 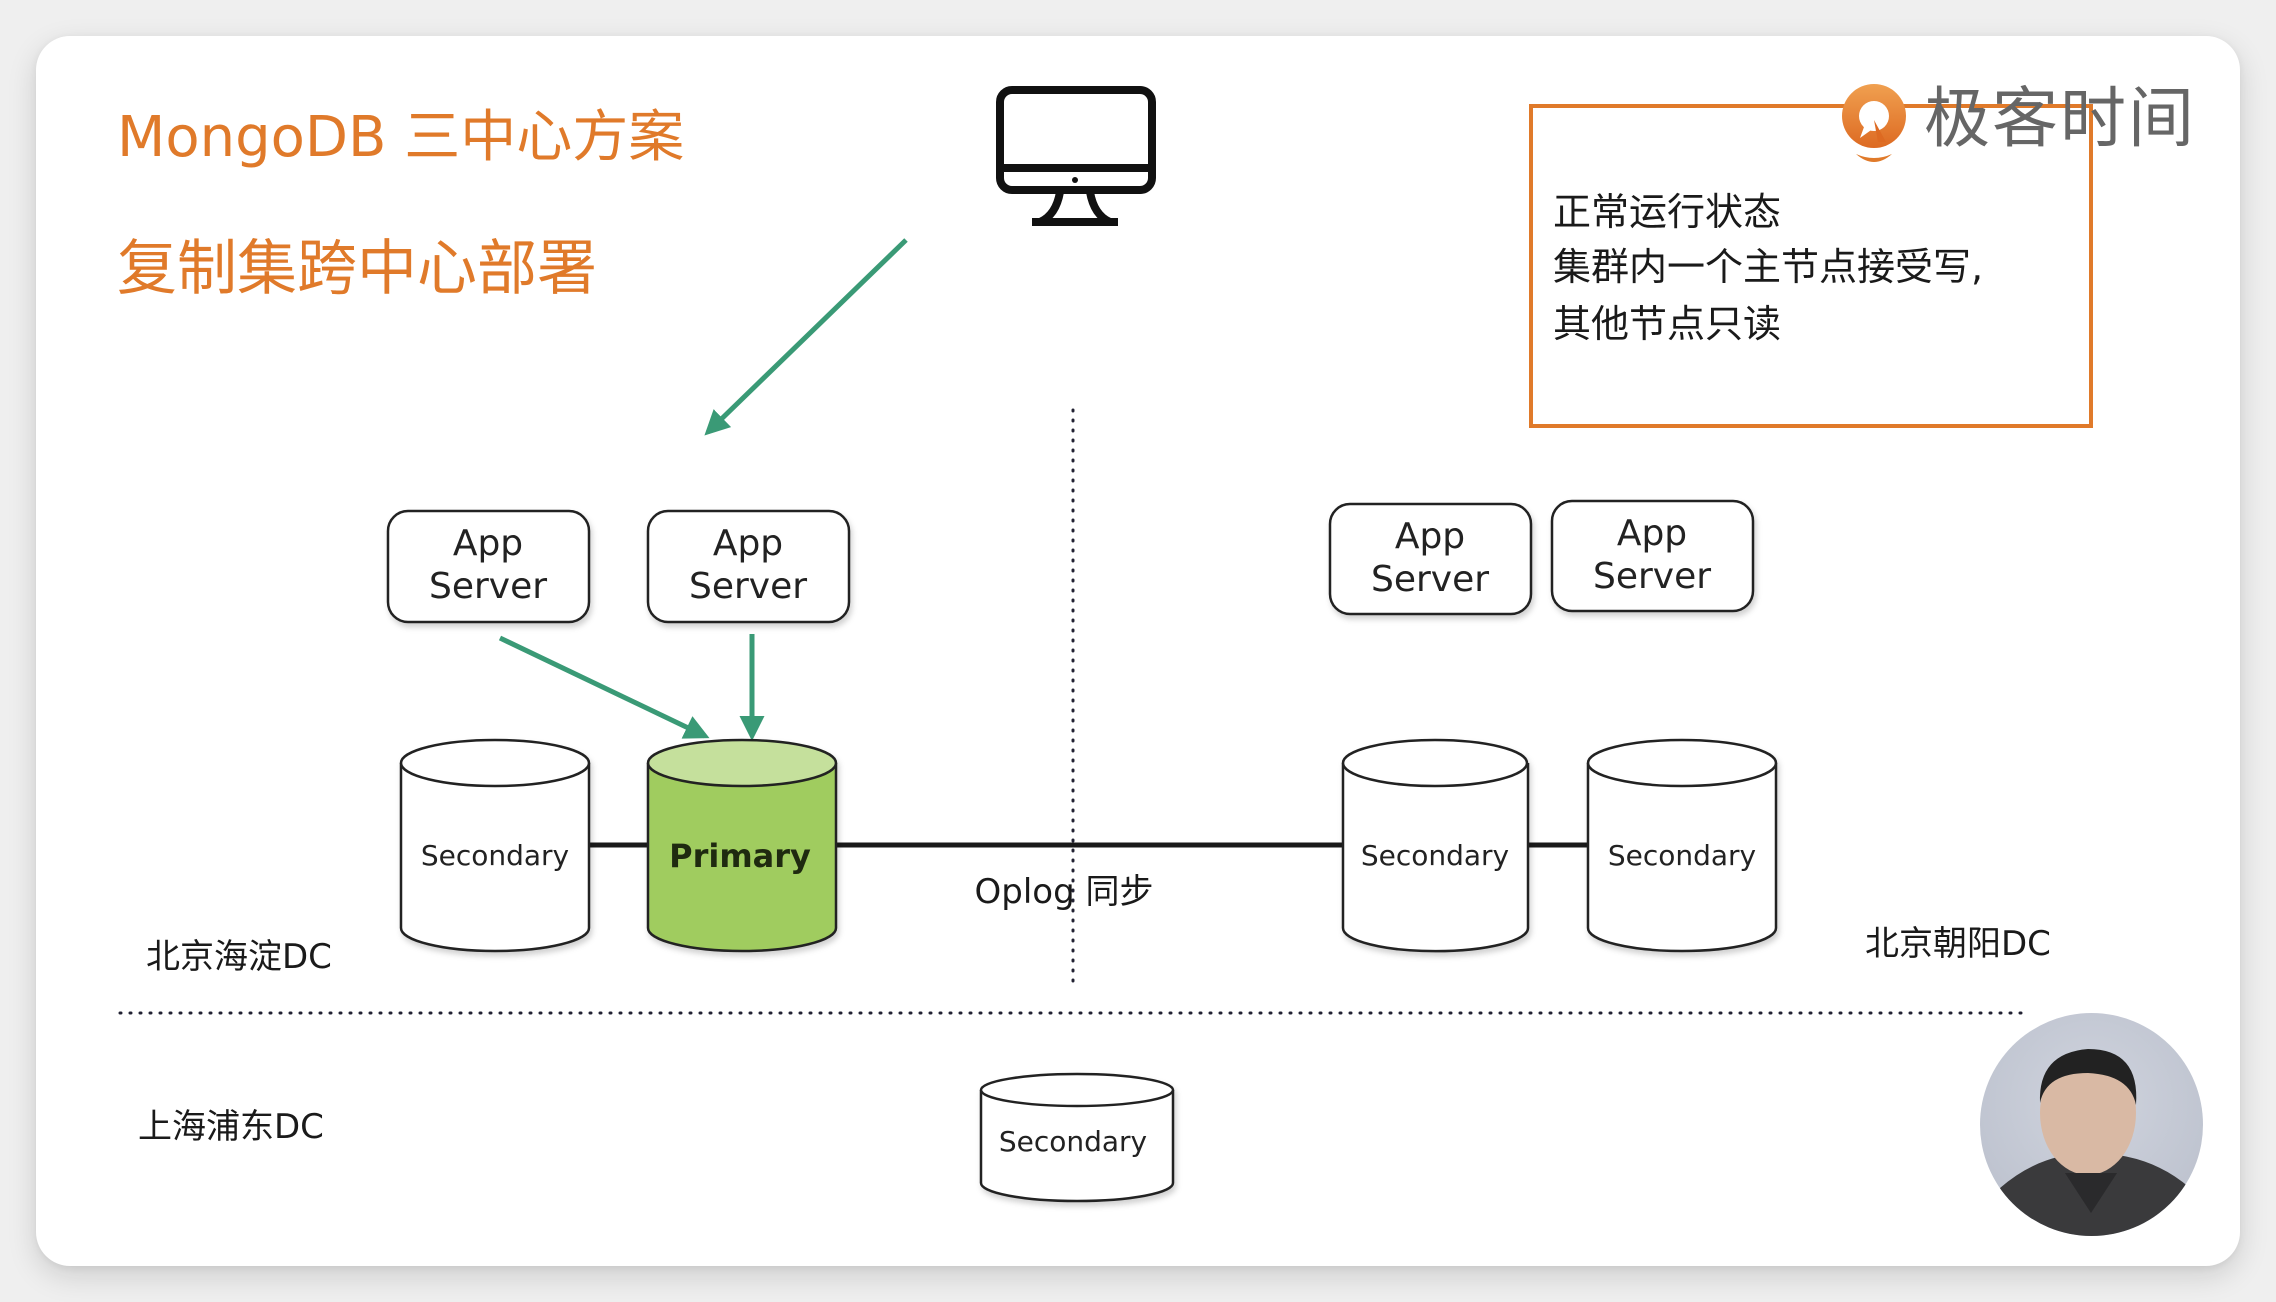 I want to click on presenter-video-avatar, so click(x=2091, y=1124).